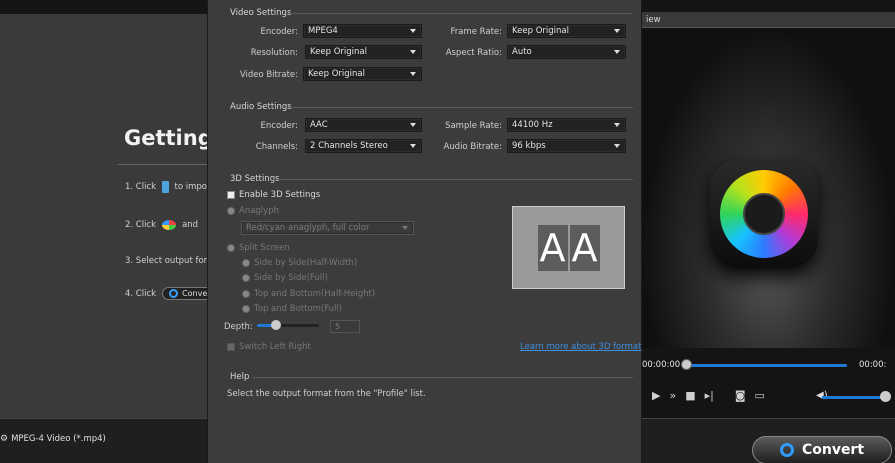 The height and width of the screenshot is (463, 895). What do you see at coordinates (362, 74) in the screenshot?
I see `video-bitrate-select: Keep Original` at bounding box center [362, 74].